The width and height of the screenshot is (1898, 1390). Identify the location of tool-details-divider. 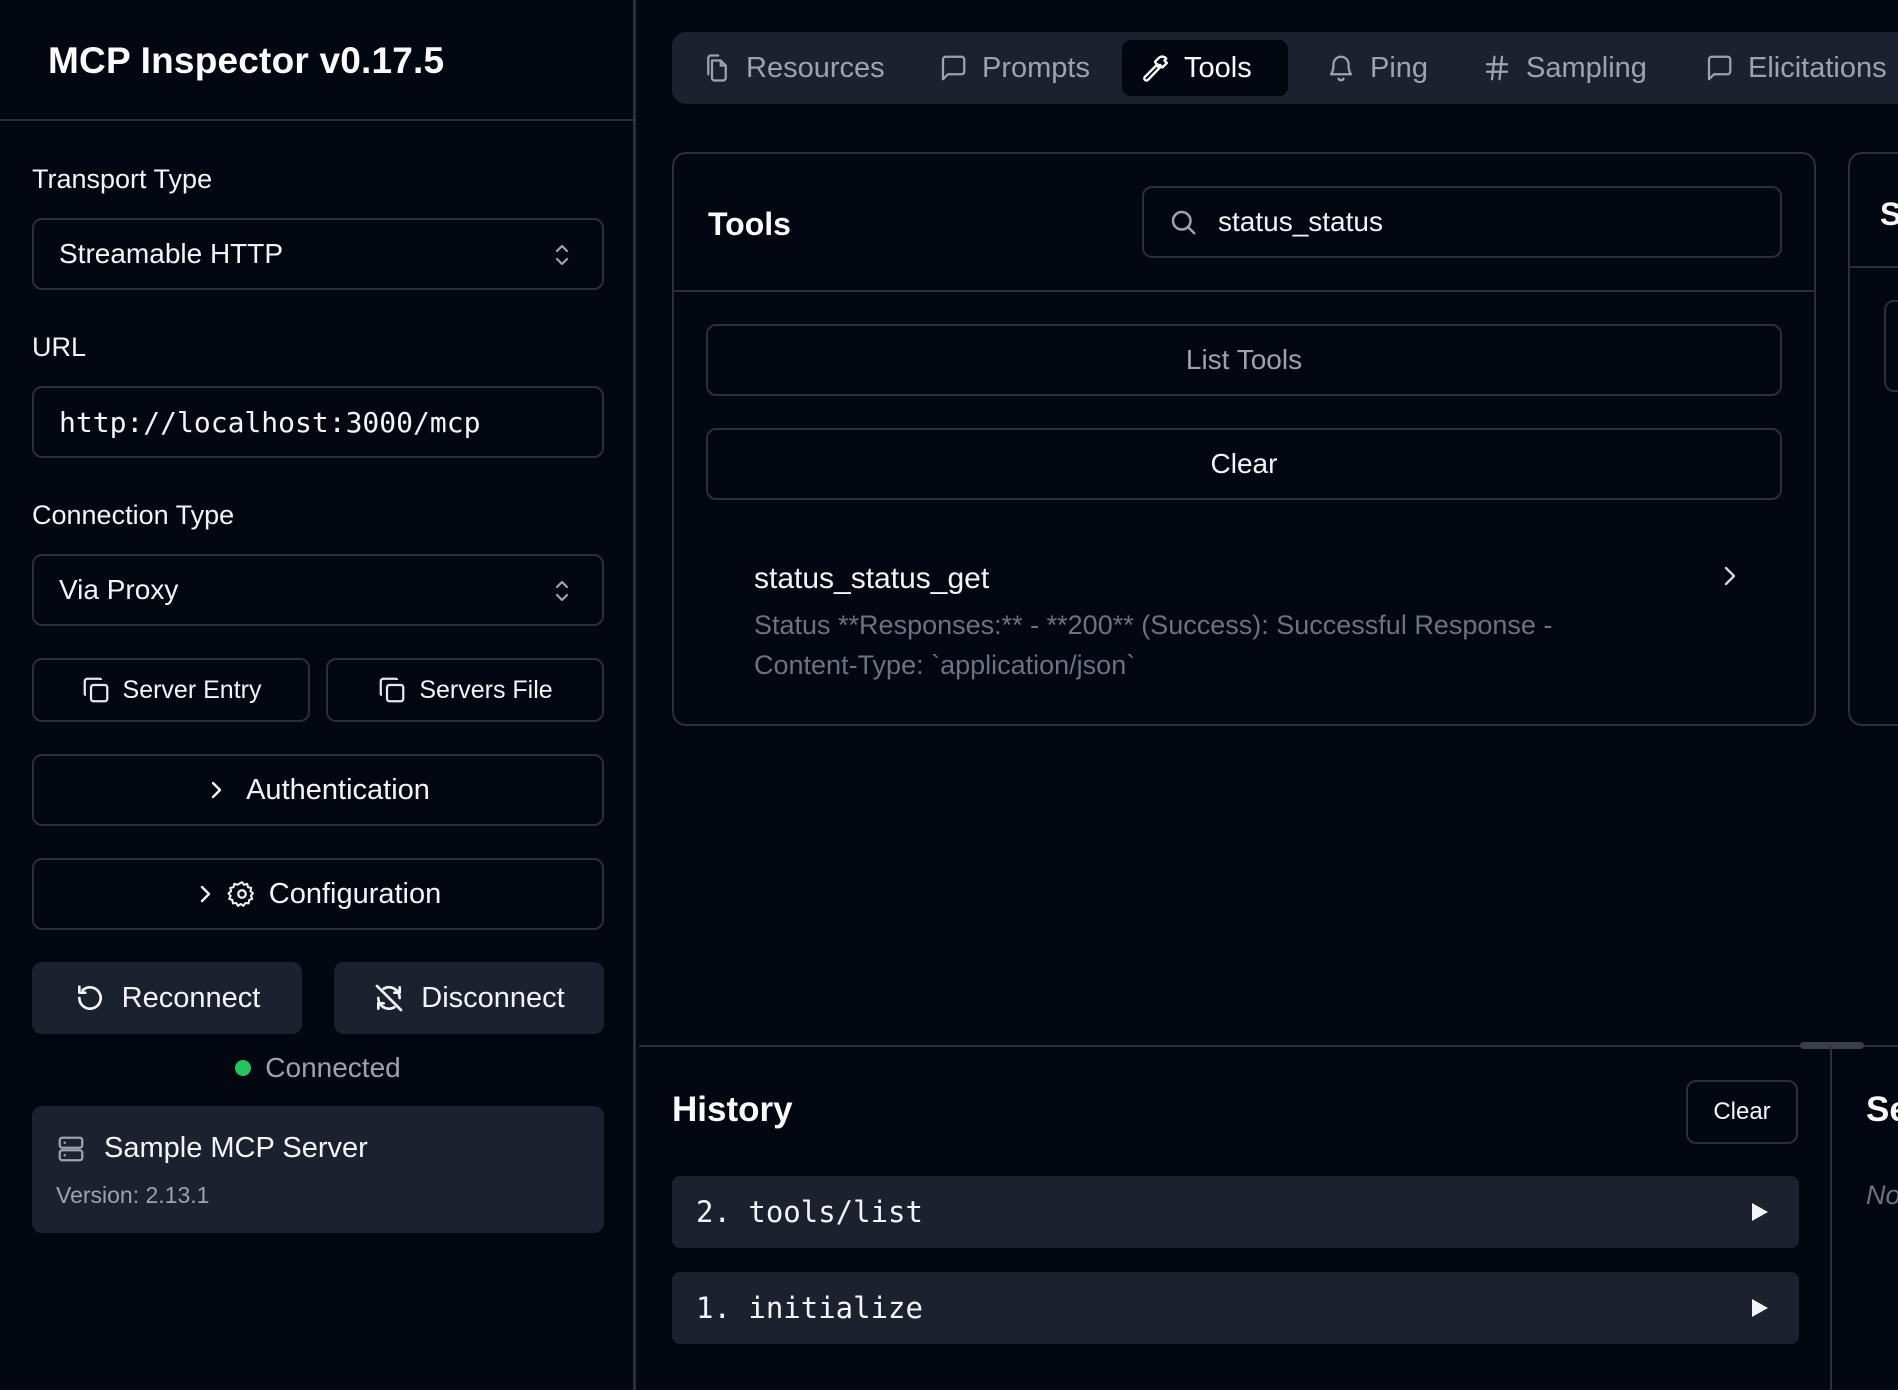
(1874, 267).